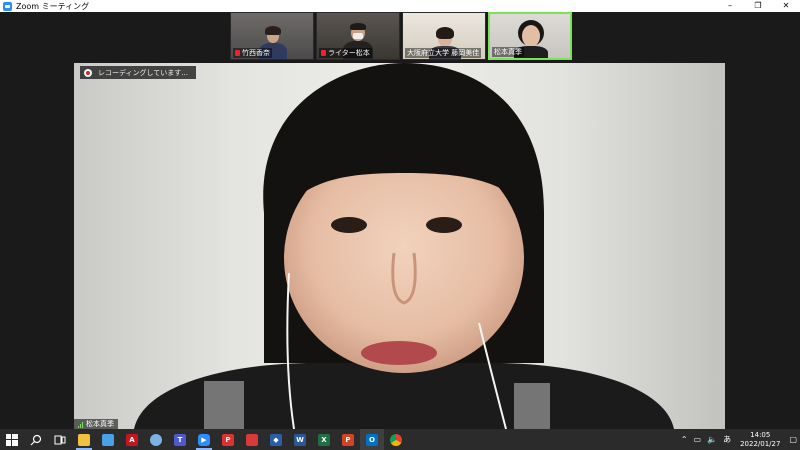 The image size is (800, 450). I want to click on browser-icon, so click(156, 439).